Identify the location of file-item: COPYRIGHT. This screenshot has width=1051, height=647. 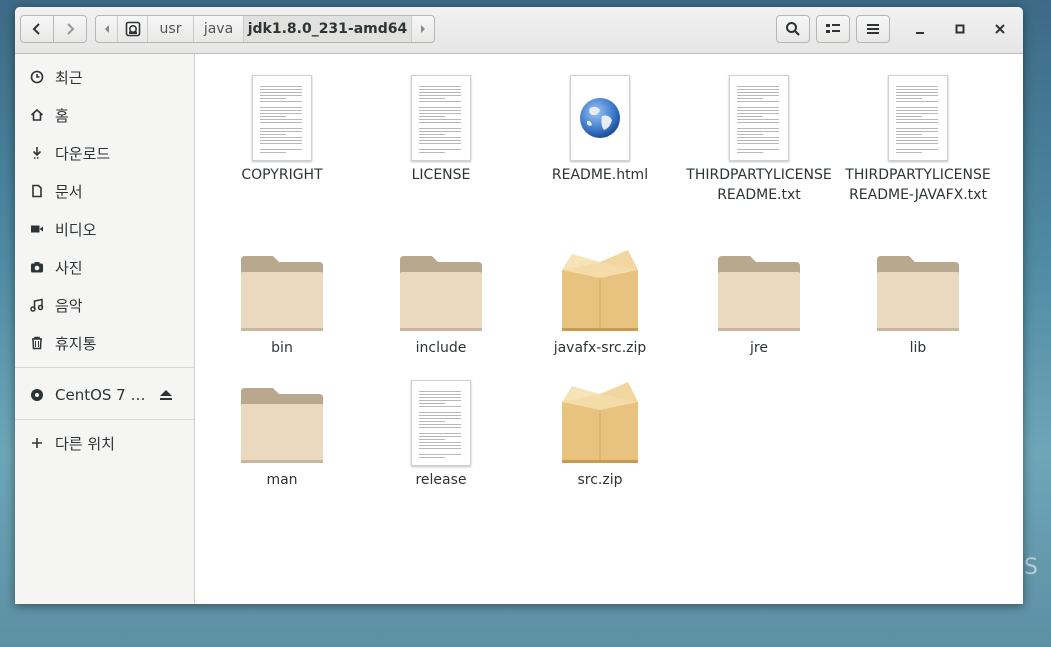
(282, 128).